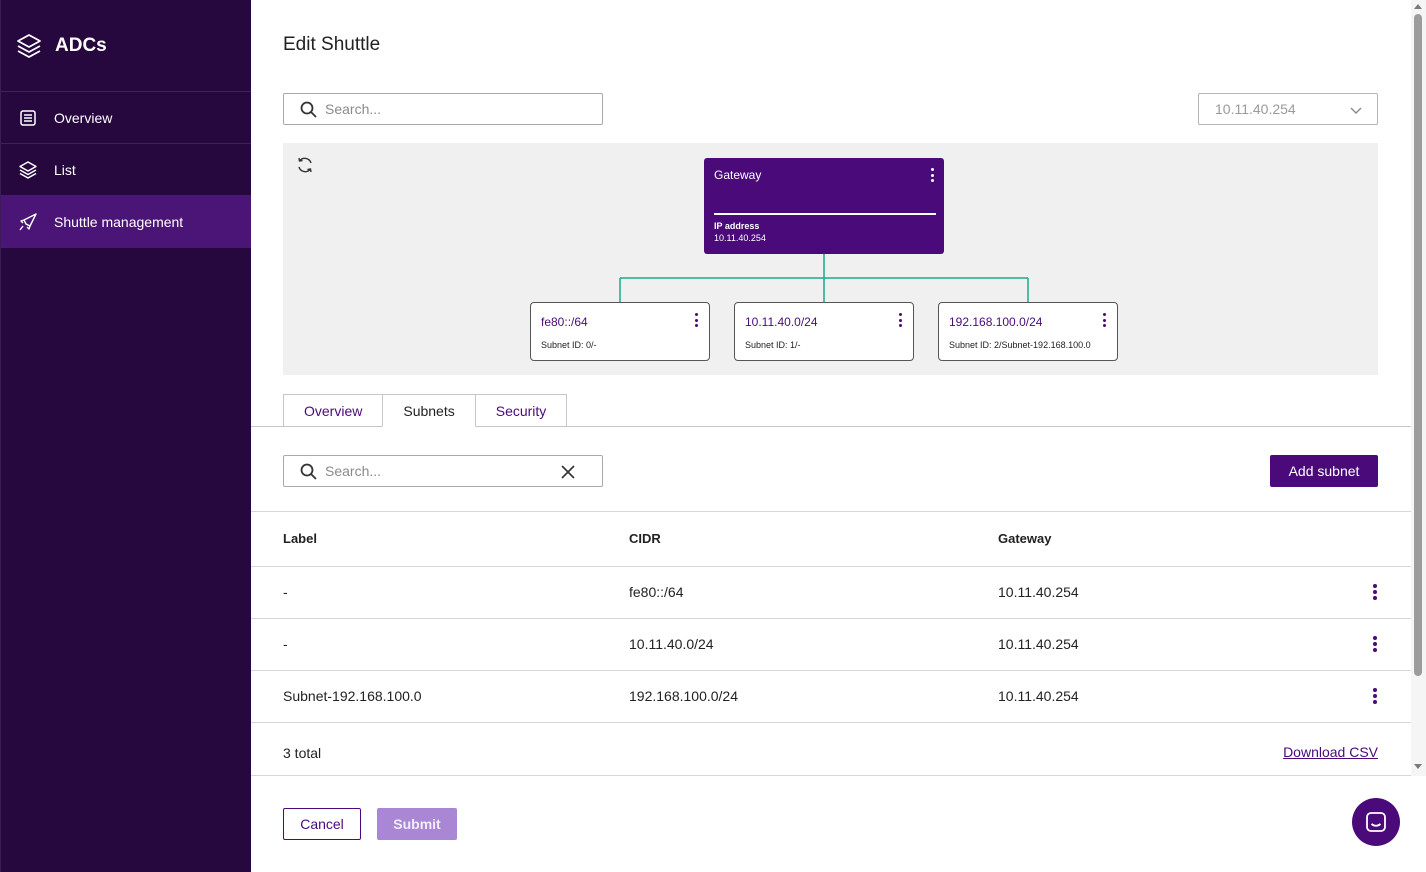 The image size is (1426, 872). Describe the element at coordinates (521, 410) in the screenshot. I see `tab-security: Security` at that location.